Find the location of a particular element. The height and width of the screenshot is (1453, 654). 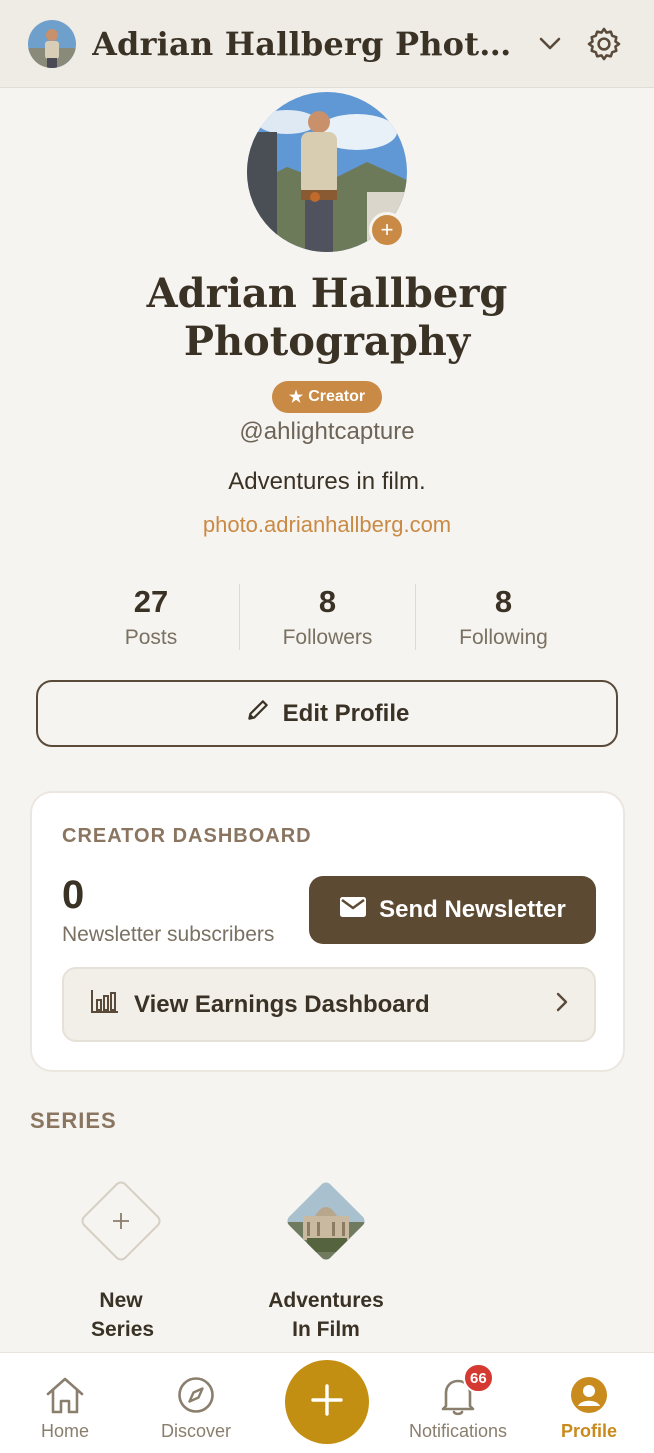

nav-discover: Discover is located at coordinates (196, 1407).